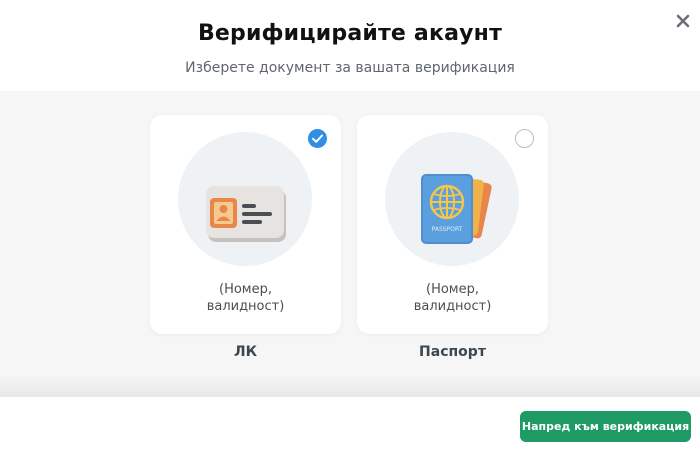  I want to click on close-icon, so click(683, 21).